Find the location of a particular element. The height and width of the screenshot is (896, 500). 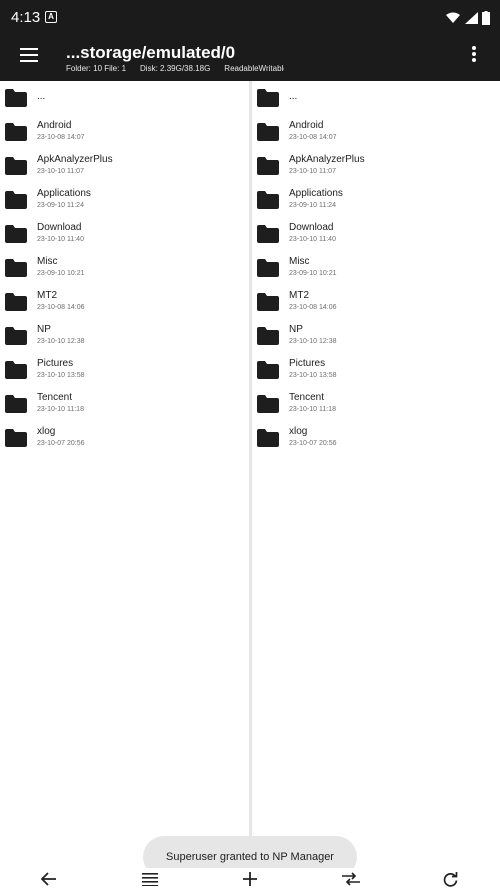

battery-icon is located at coordinates (486, 17).